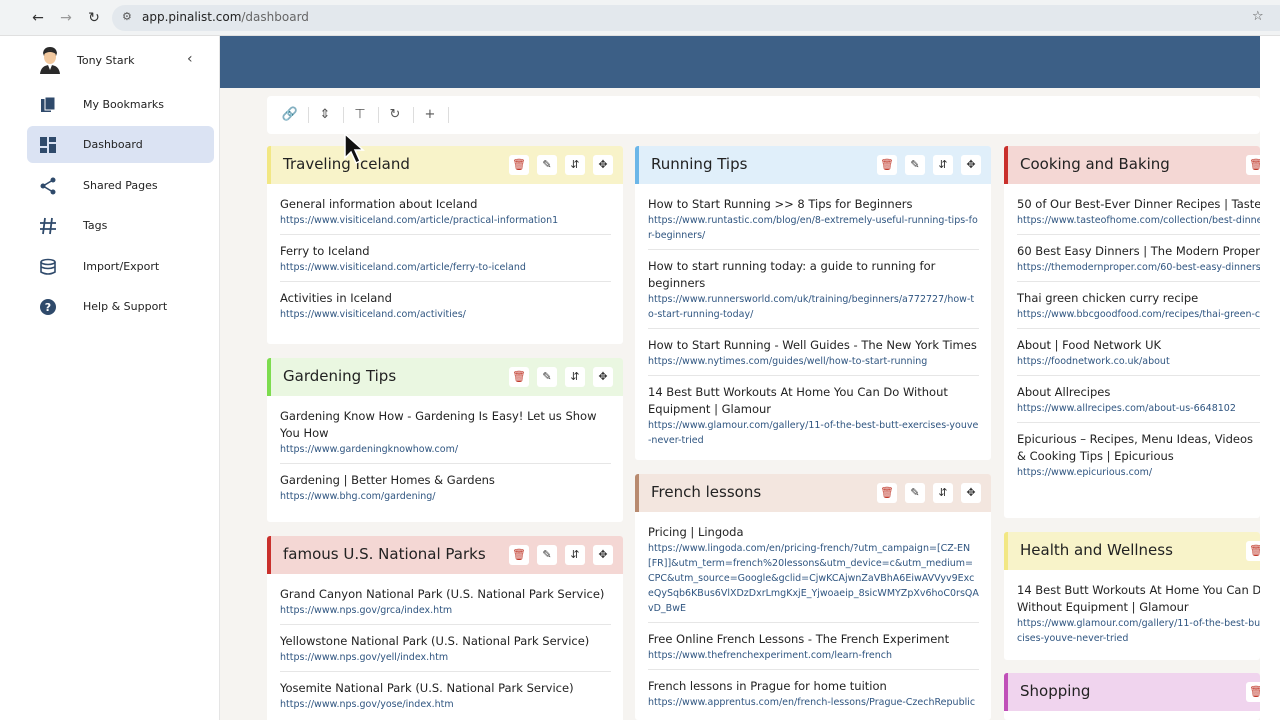  Describe the element at coordinates (813, 165) in the screenshot. I see `card-header: Running Tips 🗑 ✎ ⇵ ✥` at that location.